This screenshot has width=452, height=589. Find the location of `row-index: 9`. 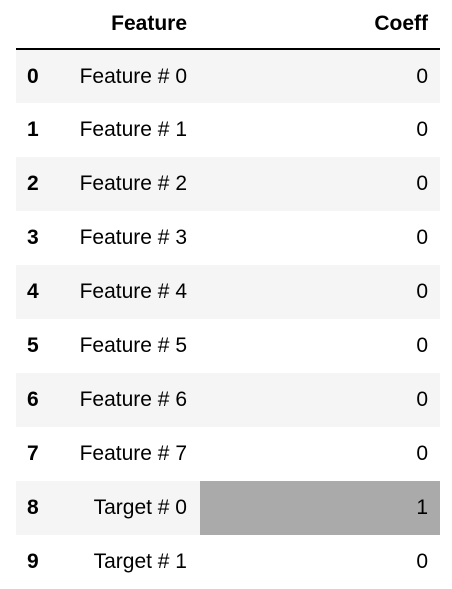

row-index: 9 is located at coordinates (38, 562).